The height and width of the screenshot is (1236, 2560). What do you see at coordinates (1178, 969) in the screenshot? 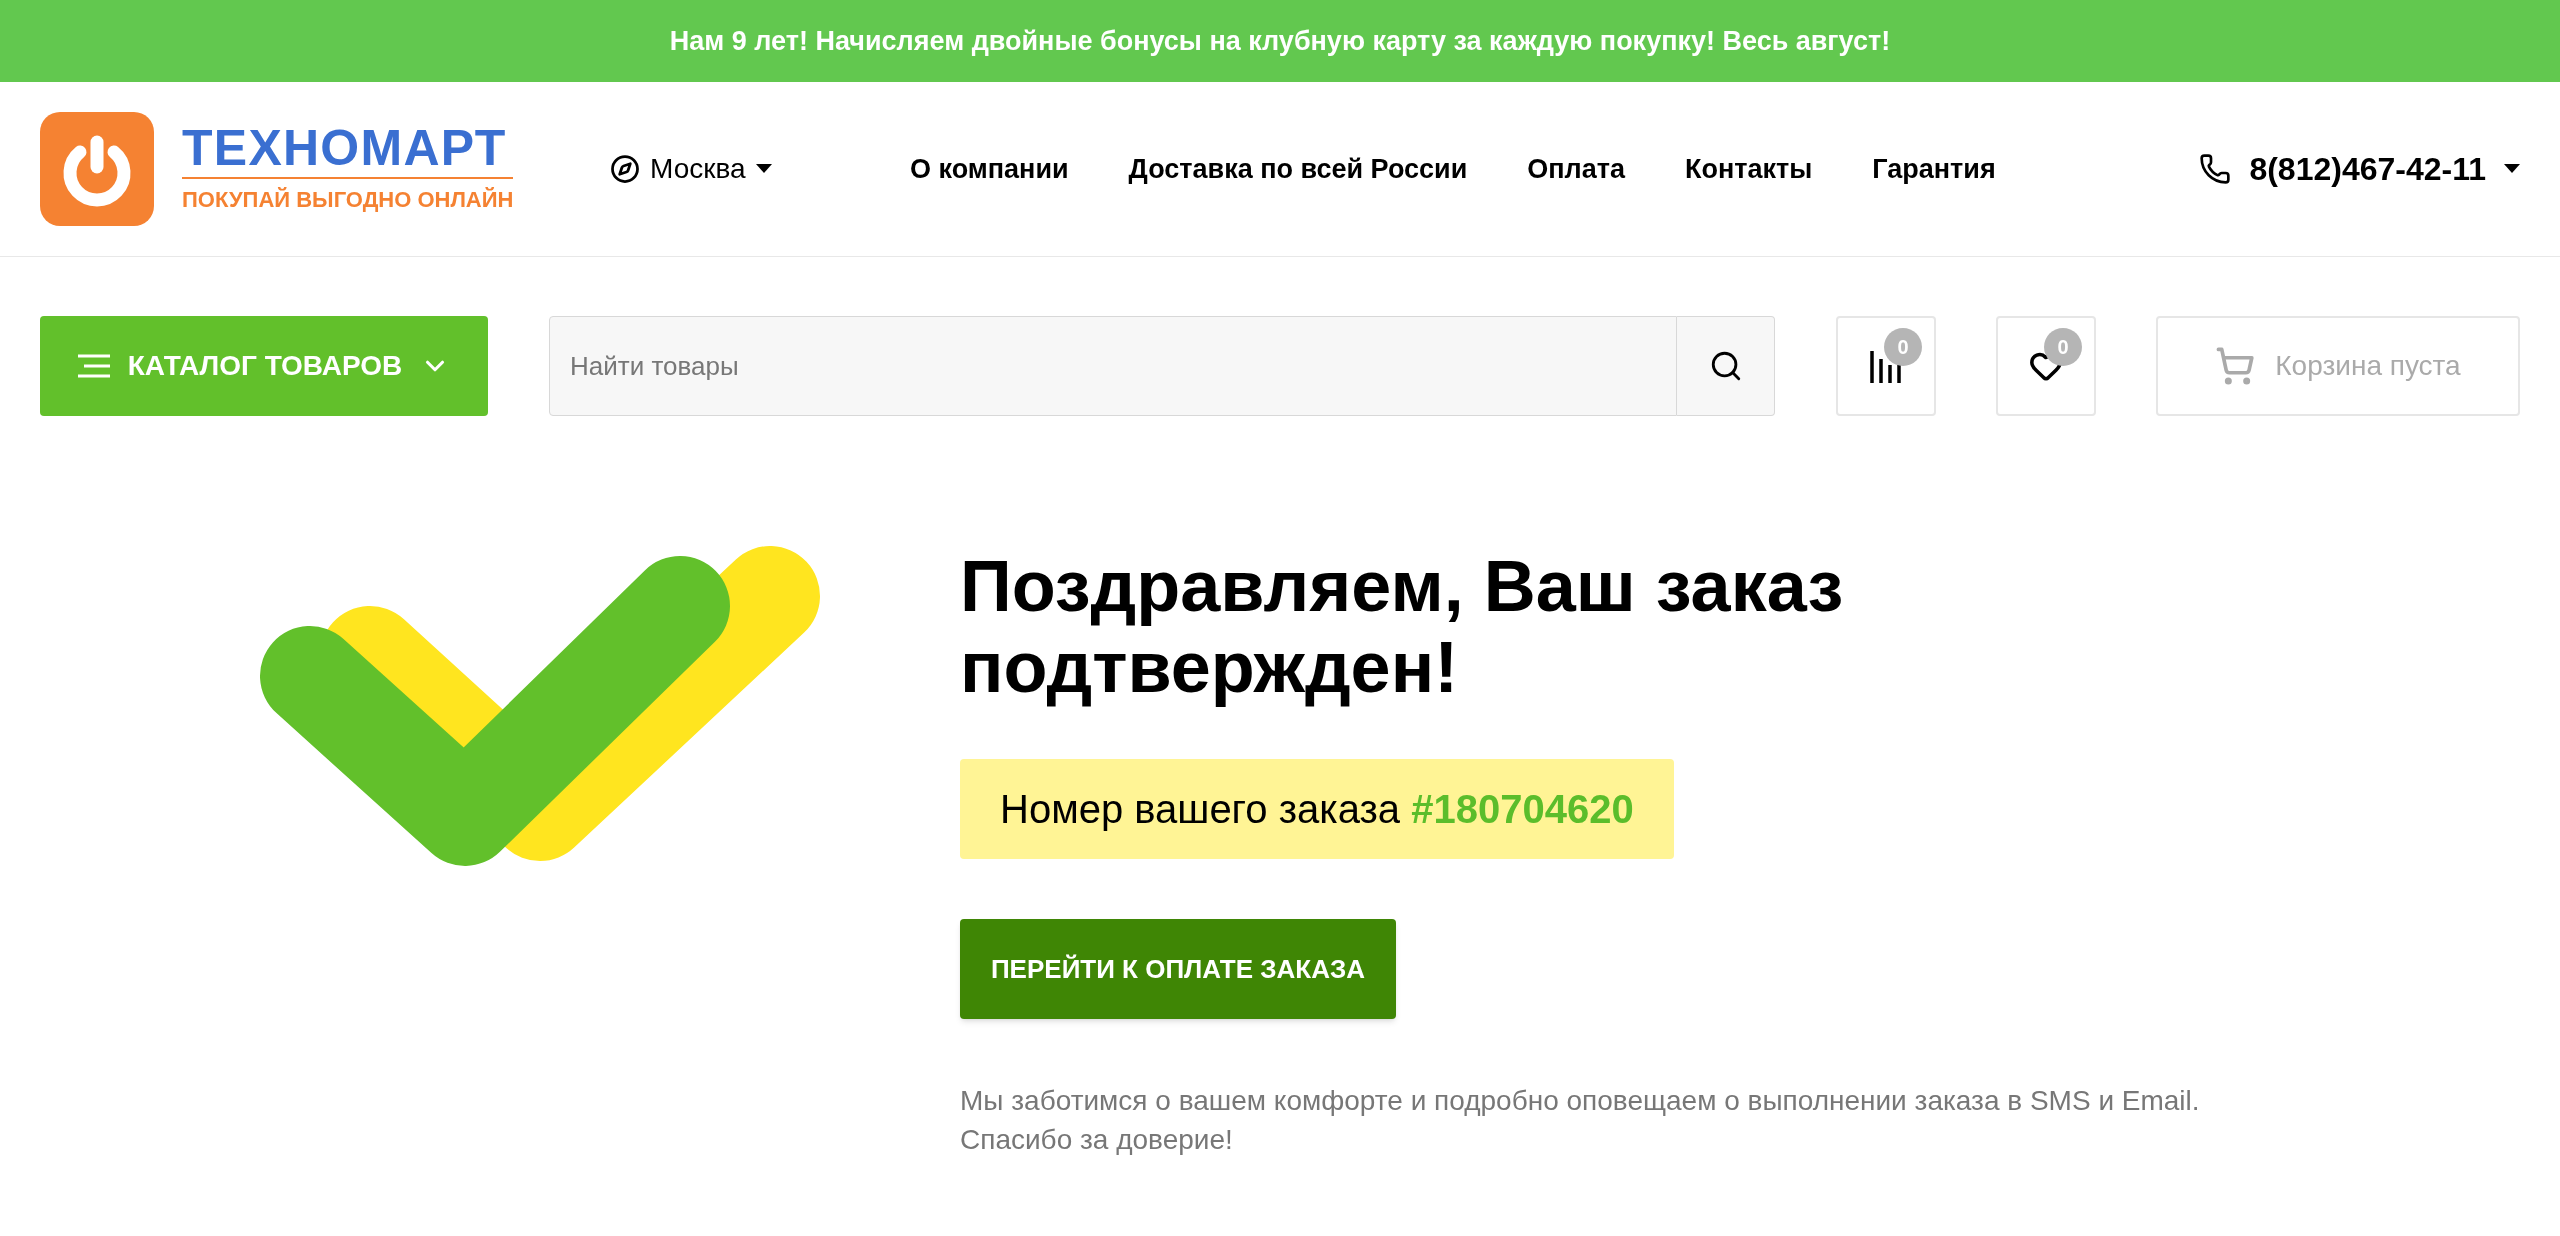
I see `pay-order-button: ПЕРЕЙТИ К ОПЛАТЕ ЗАКАЗА` at bounding box center [1178, 969].